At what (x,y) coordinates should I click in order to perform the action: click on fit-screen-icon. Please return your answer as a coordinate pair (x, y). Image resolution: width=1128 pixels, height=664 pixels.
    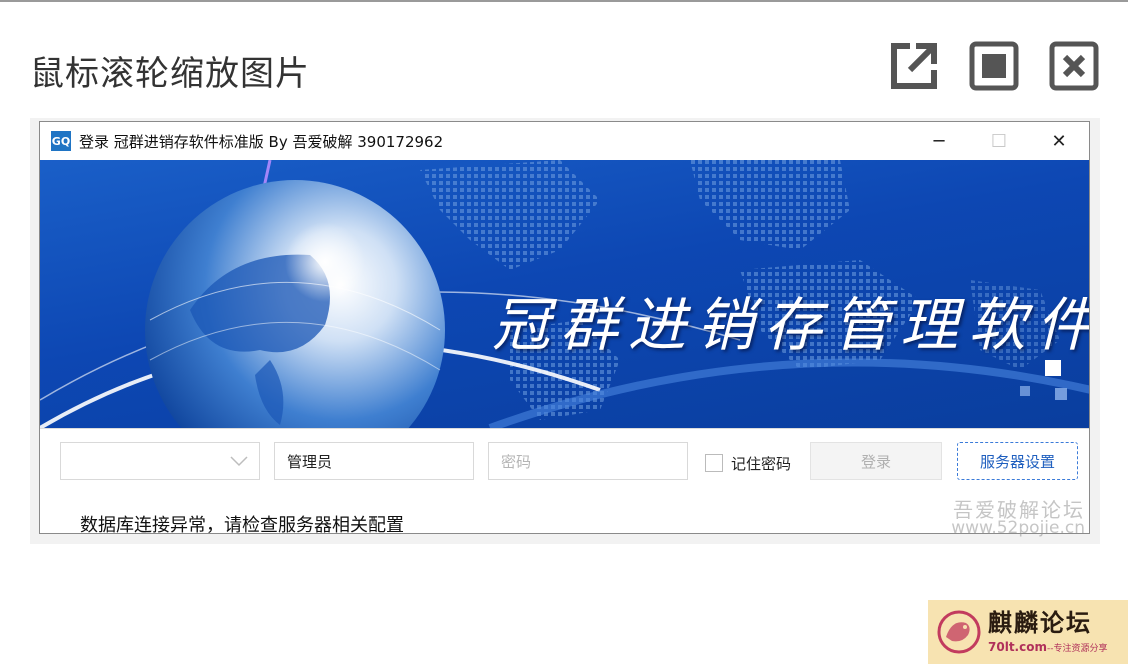
    Looking at the image, I should click on (994, 66).